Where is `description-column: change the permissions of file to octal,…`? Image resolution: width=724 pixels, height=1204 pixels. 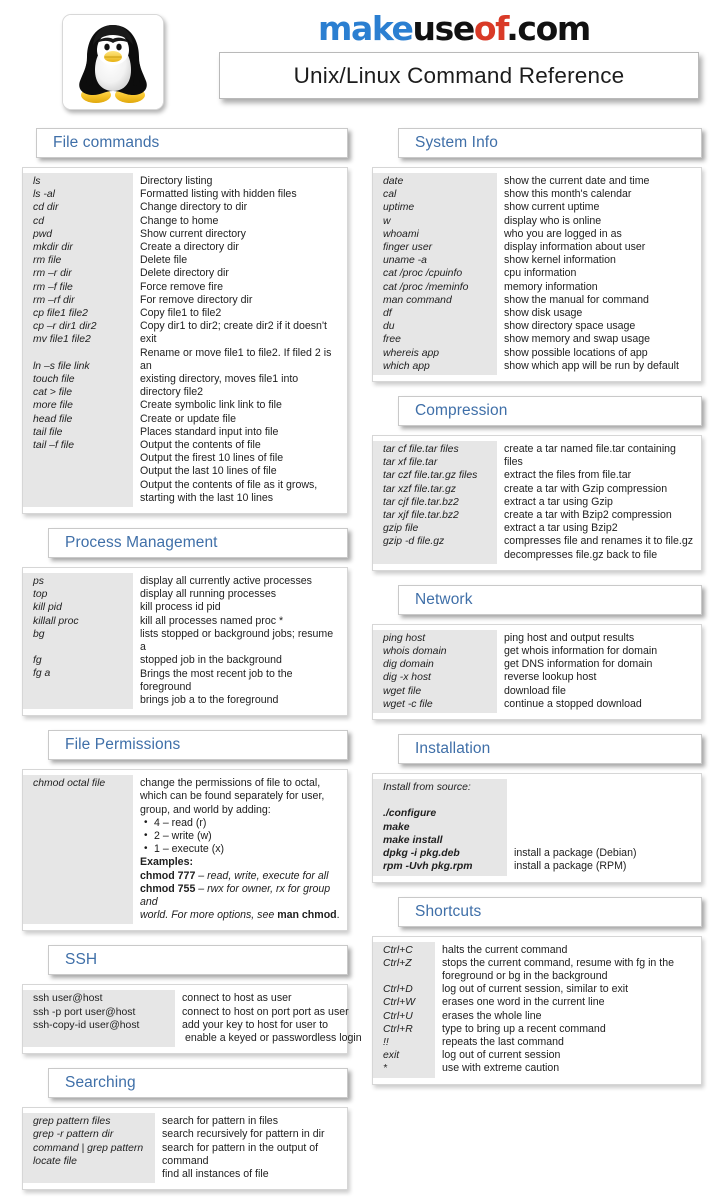 description-column: change the permissions of file to octal,… is located at coordinates (240, 849).